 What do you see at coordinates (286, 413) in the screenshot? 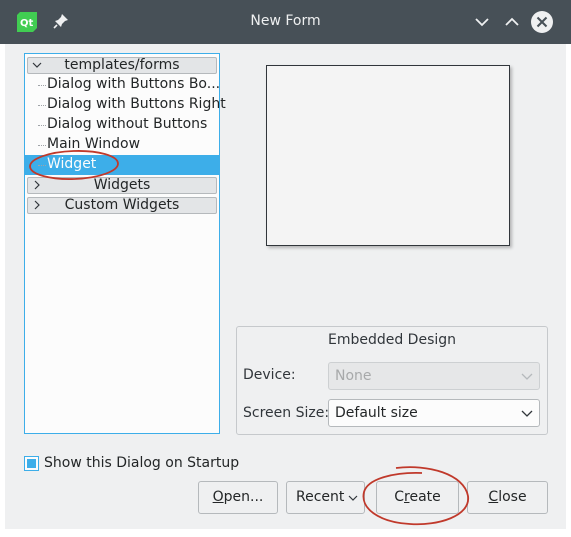
I see `screen-size-label: Screen Size:` at bounding box center [286, 413].